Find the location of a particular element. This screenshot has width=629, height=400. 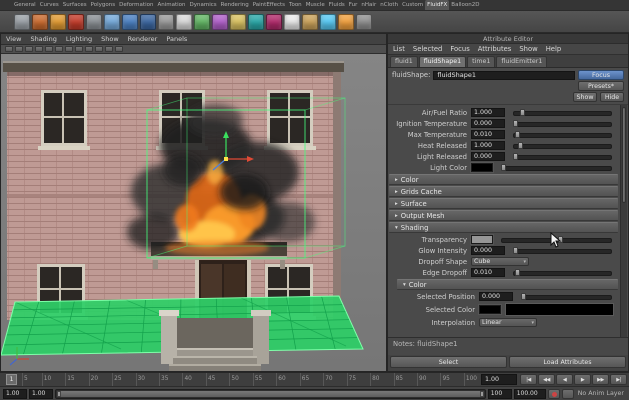

ae-menu-list: List is located at coordinates (399, 49).